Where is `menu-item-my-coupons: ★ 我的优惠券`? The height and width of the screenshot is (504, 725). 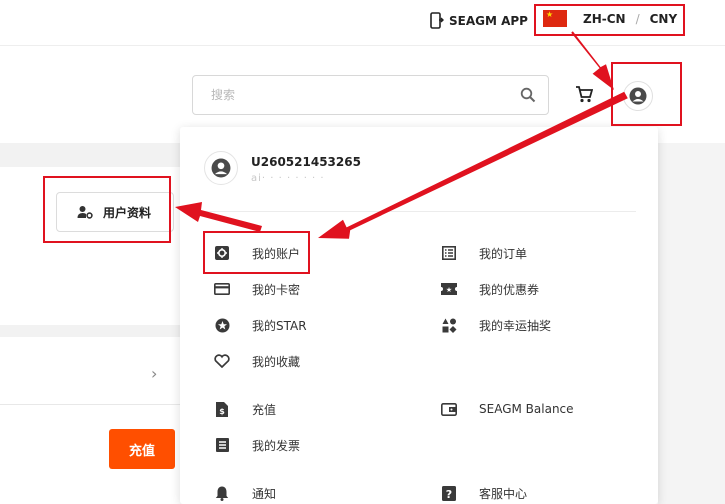
menu-item-my-coupons: ★ 我的优惠券 is located at coordinates (490, 289).